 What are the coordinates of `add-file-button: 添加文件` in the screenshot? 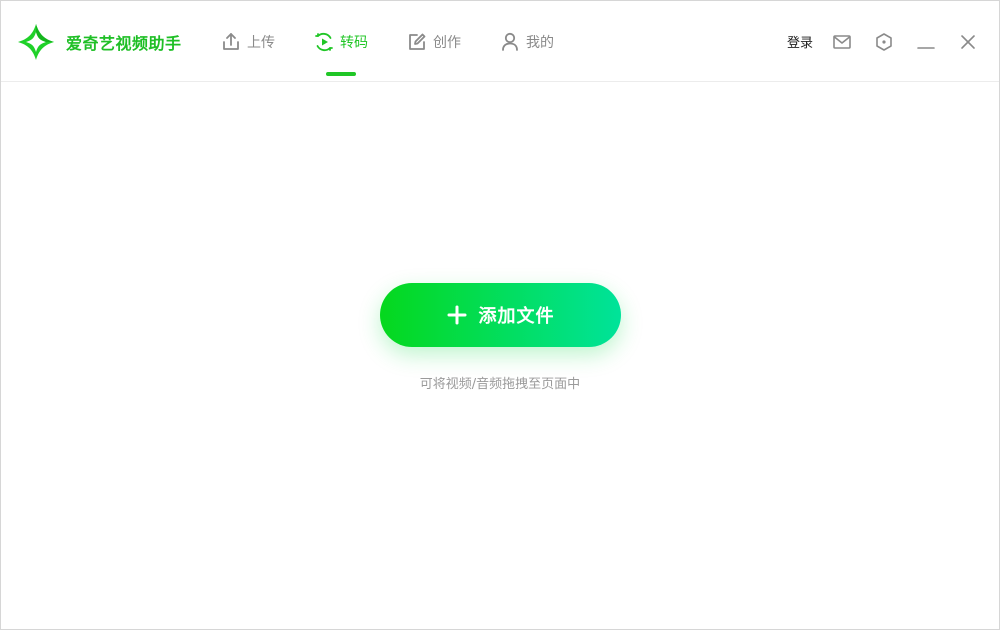 It's located at (500, 315).